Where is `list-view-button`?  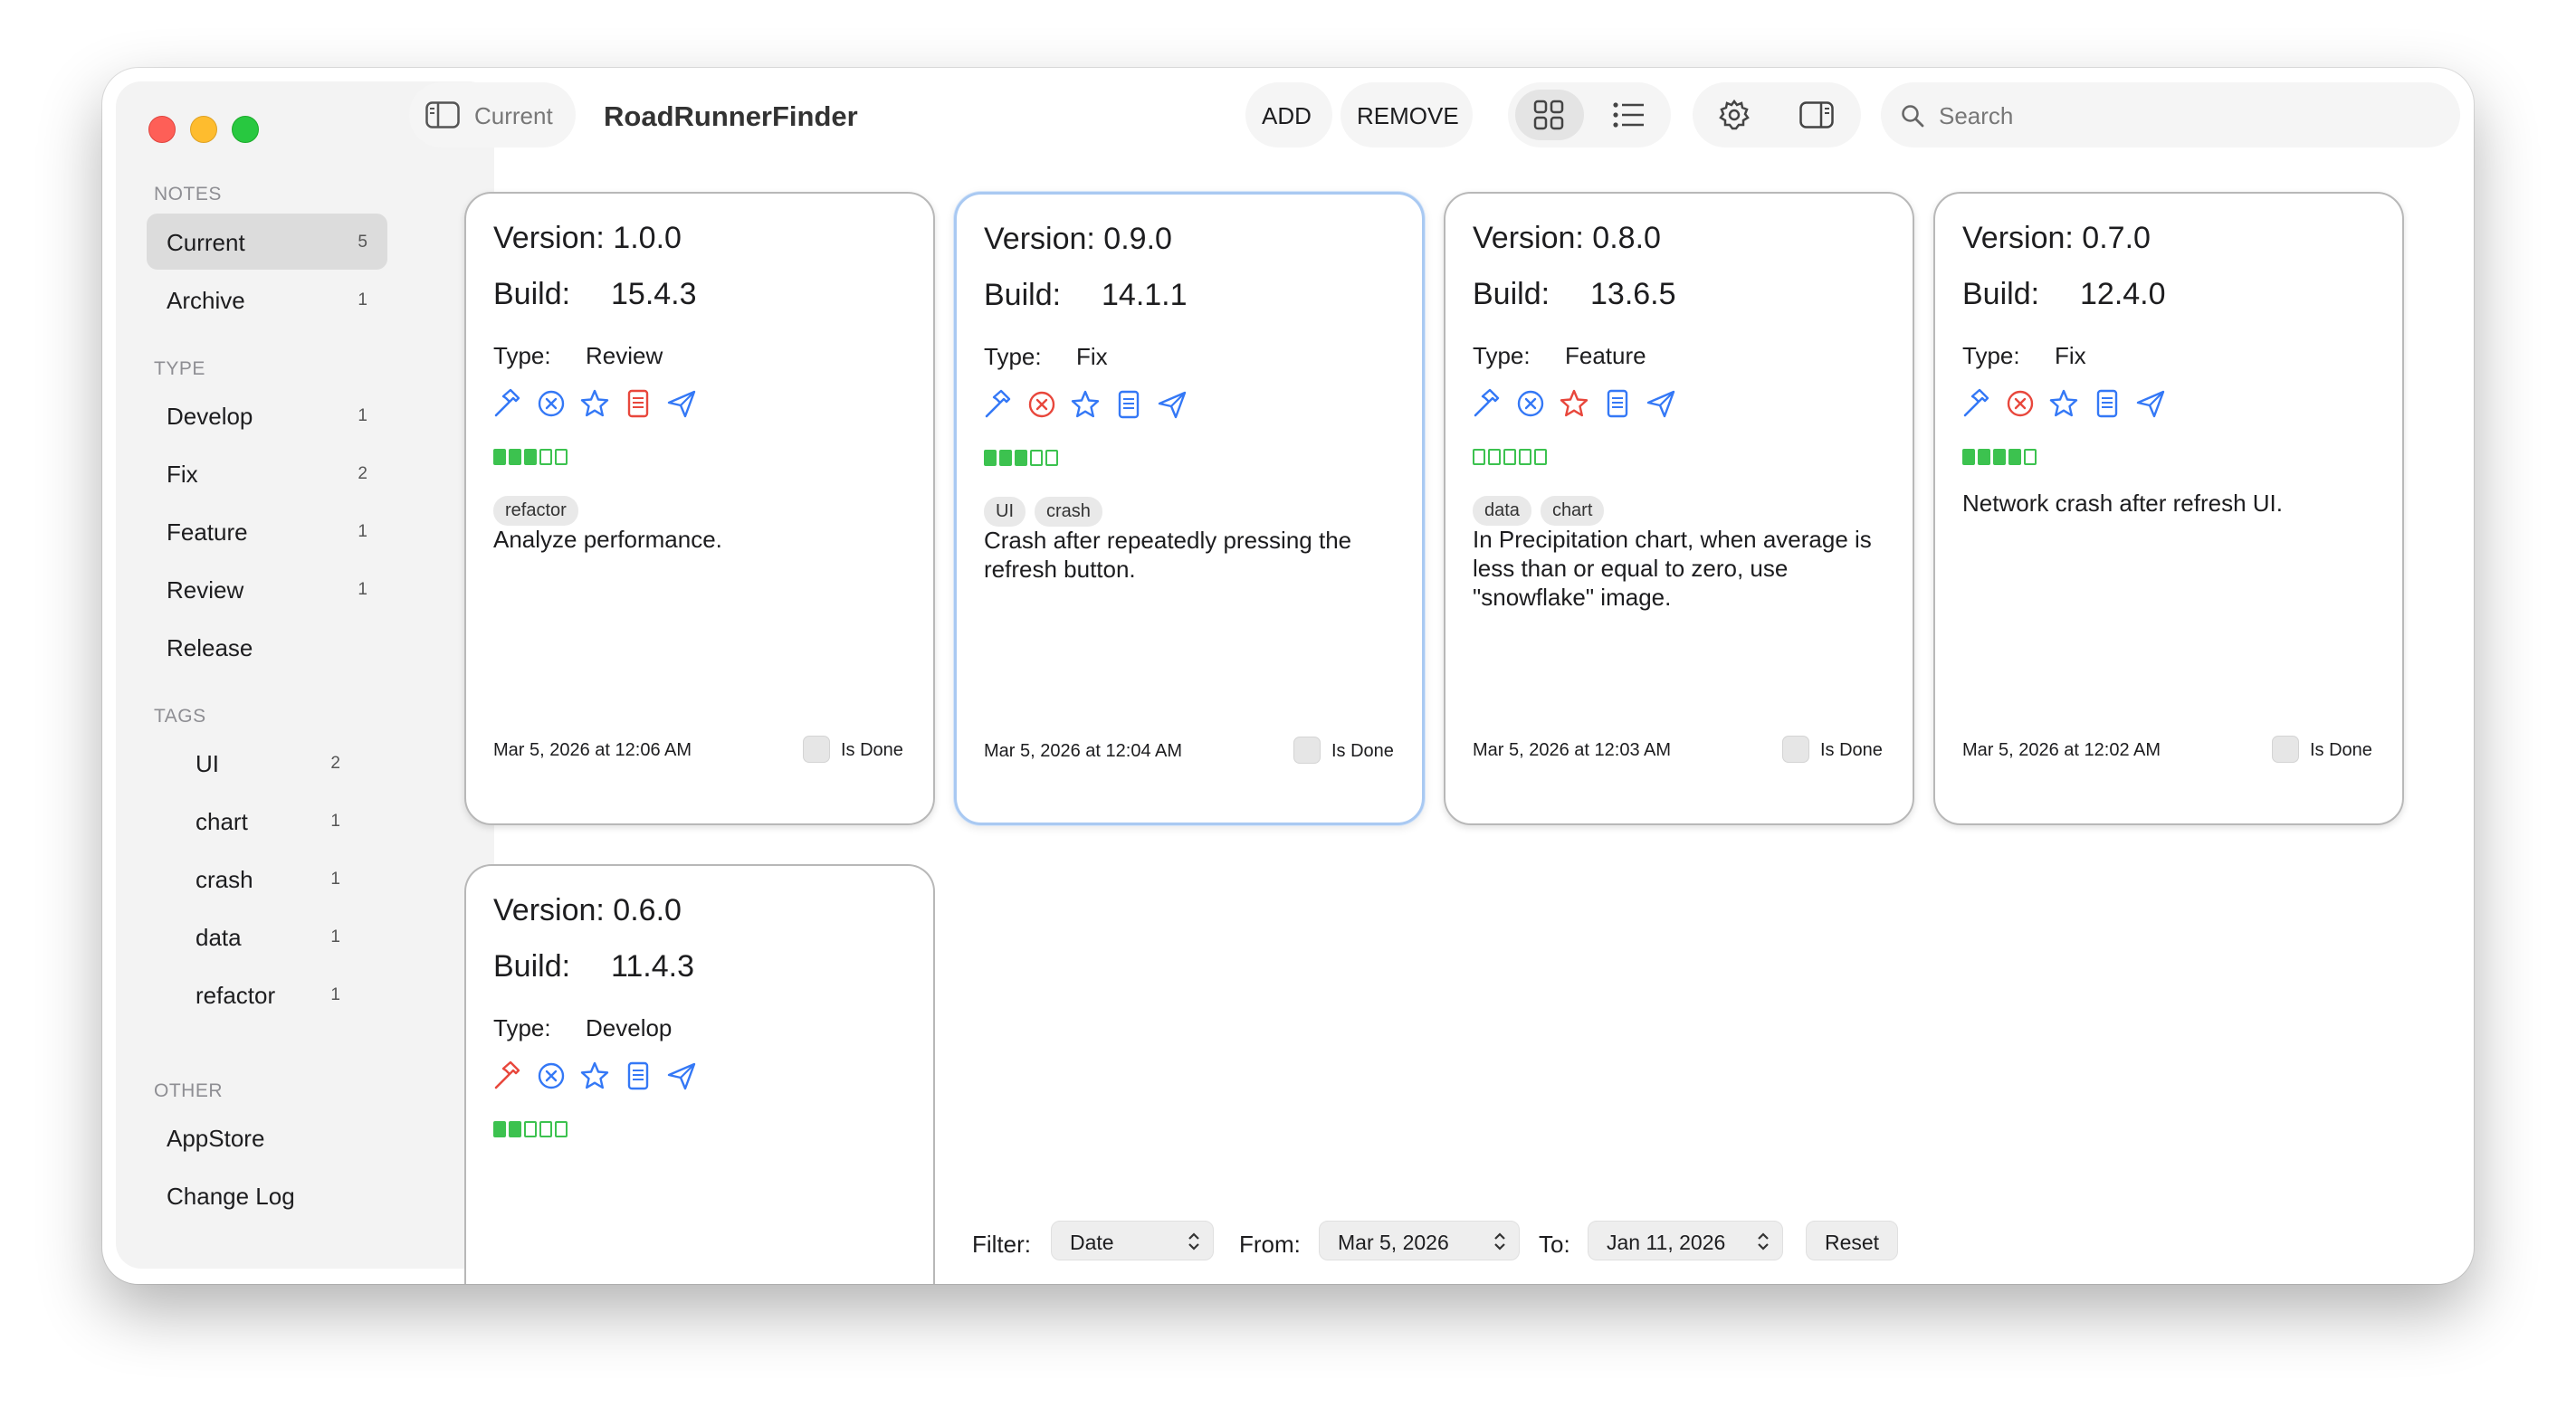
list-view-button is located at coordinates (1629, 115).